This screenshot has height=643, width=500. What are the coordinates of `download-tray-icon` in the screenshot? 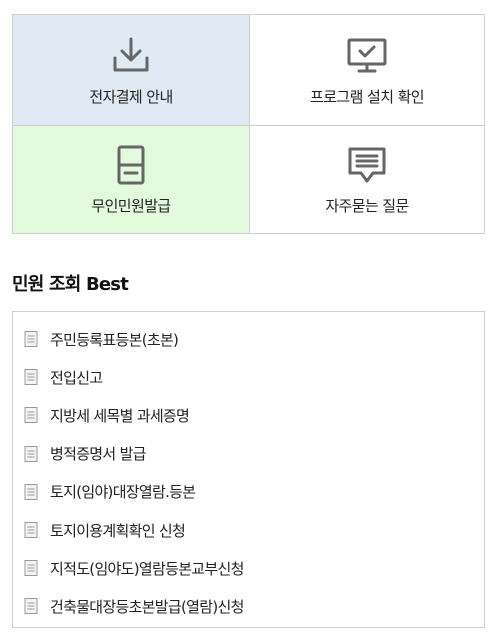 It's located at (131, 56).